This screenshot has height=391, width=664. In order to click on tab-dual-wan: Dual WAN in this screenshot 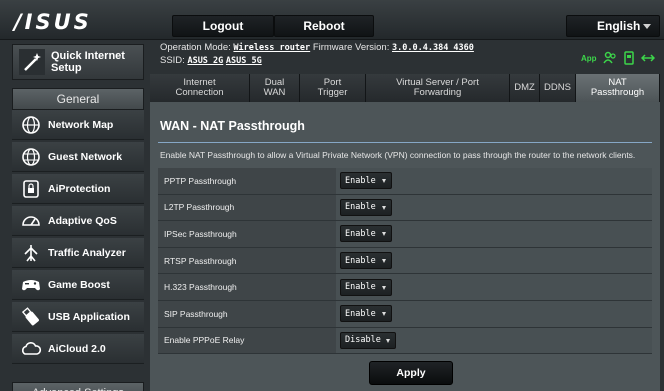, I will do `click(275, 88)`.